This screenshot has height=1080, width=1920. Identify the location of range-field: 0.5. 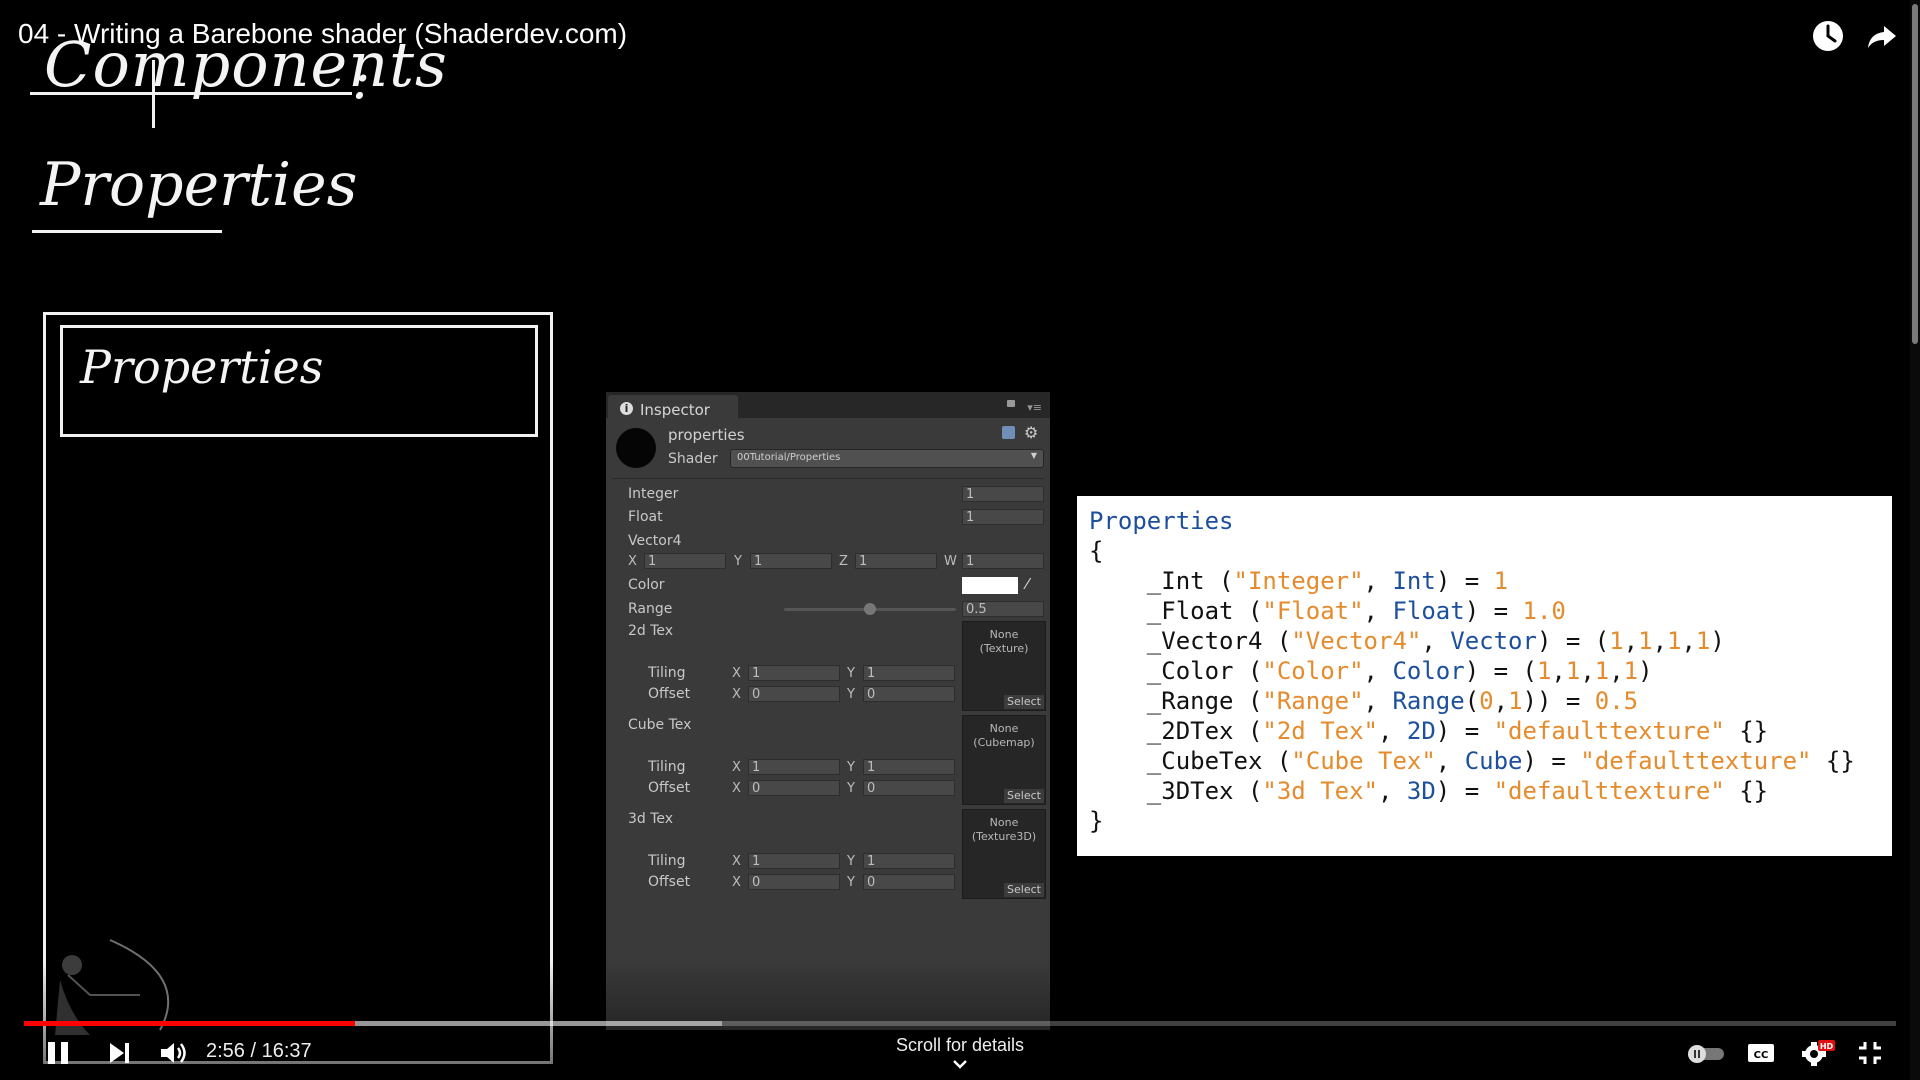
(1003, 609).